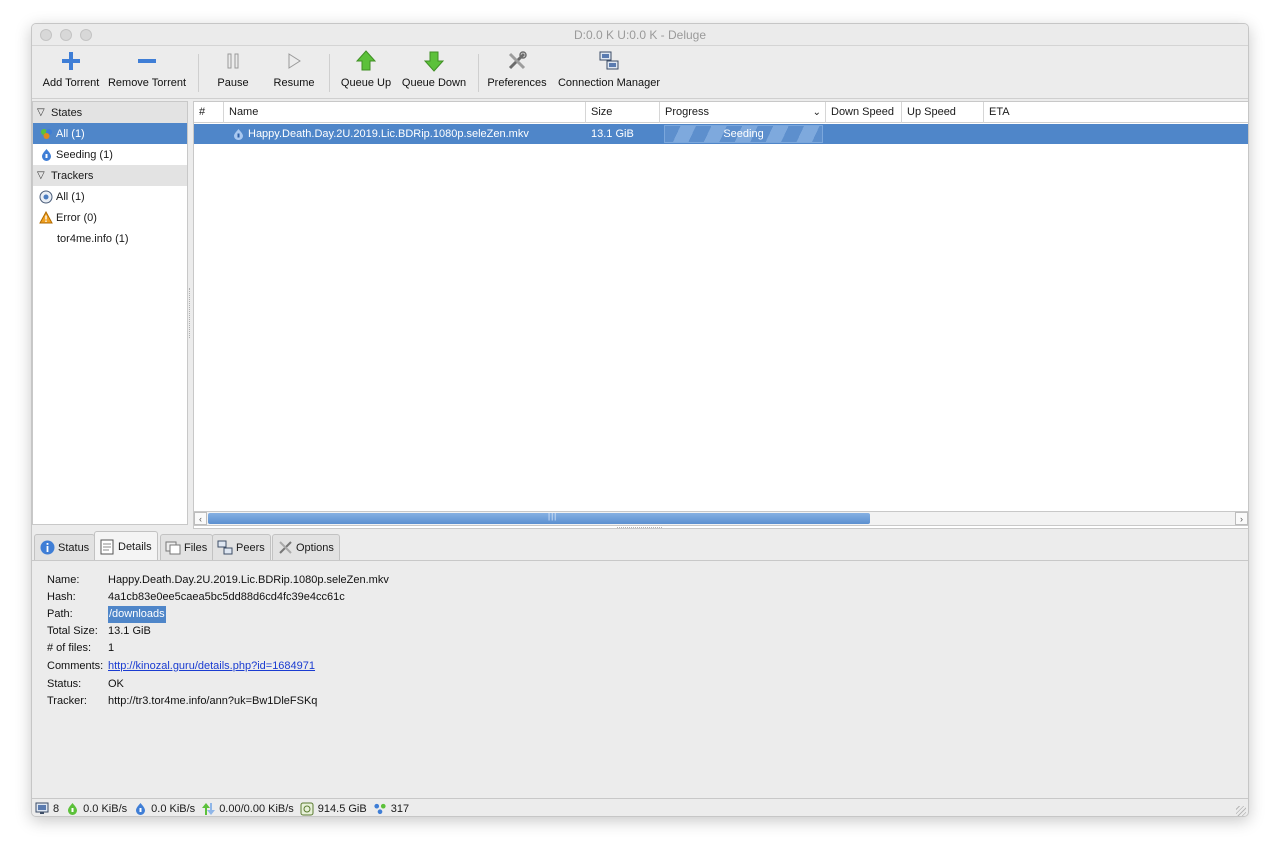 The image size is (1280, 855). I want to click on connection-manager-label: Connection Manager, so click(609, 83).